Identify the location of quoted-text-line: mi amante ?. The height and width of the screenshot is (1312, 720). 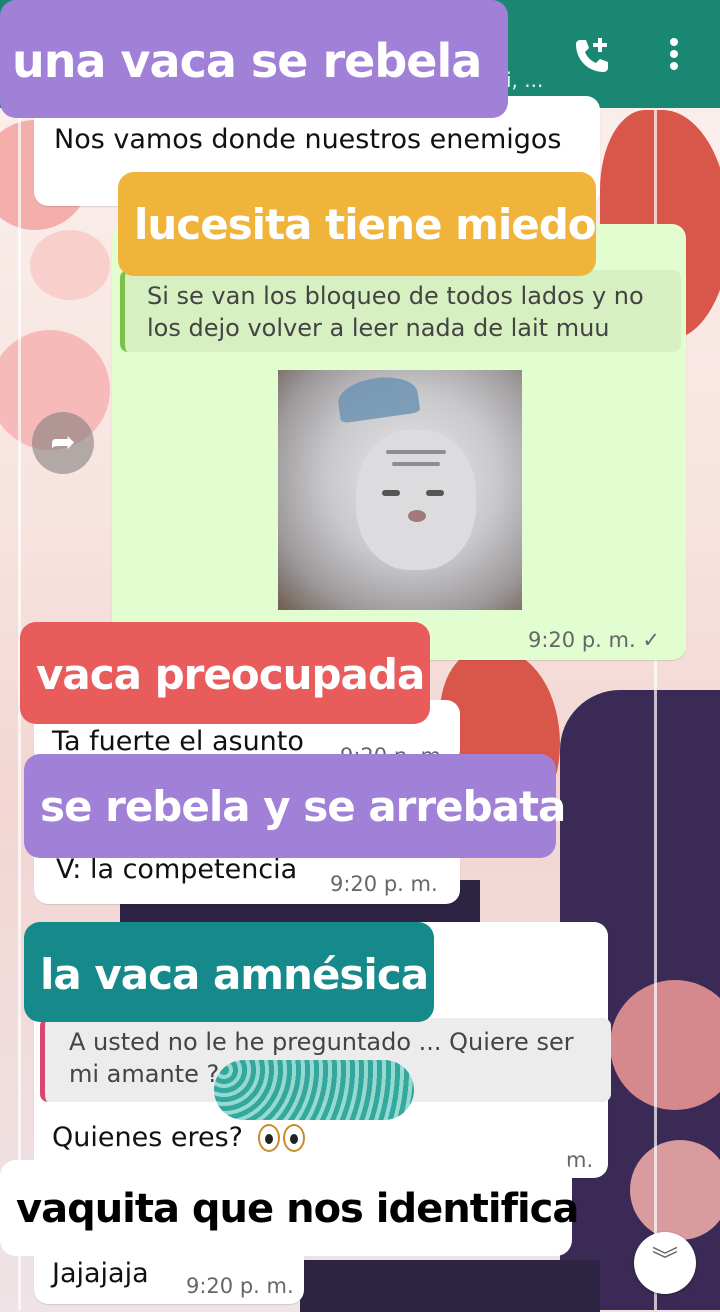
(144, 1074).